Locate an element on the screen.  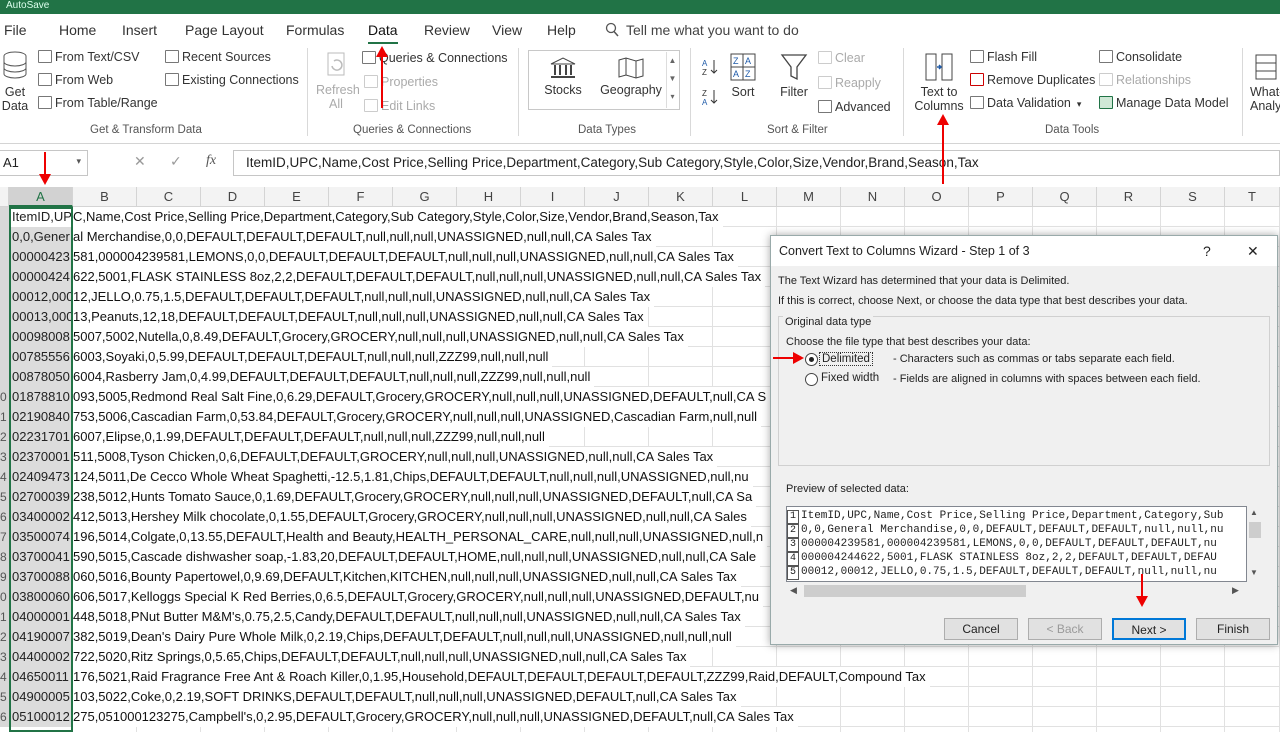
clear-button: Clear is located at coordinates (841, 58).